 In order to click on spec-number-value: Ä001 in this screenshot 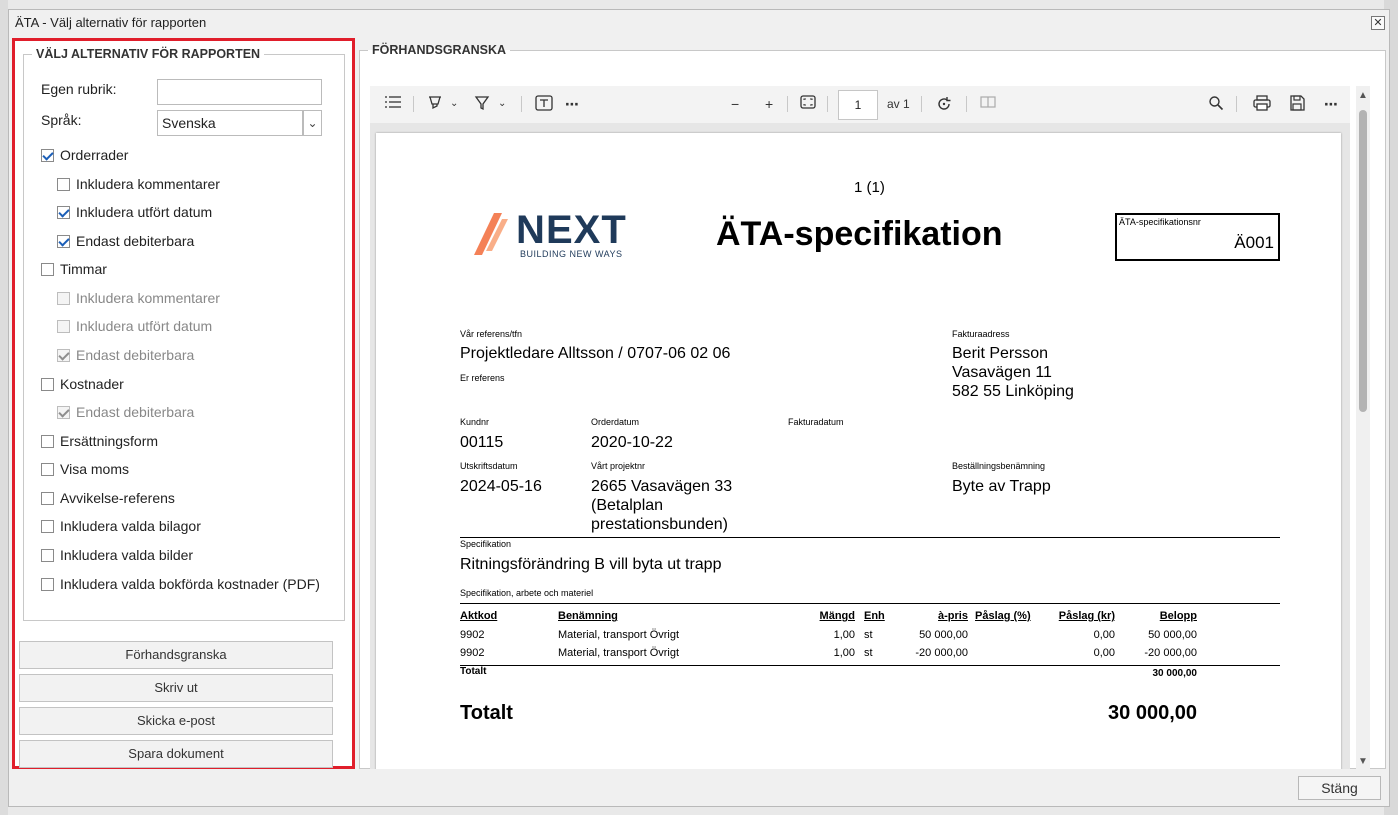, I will do `click(1254, 242)`.